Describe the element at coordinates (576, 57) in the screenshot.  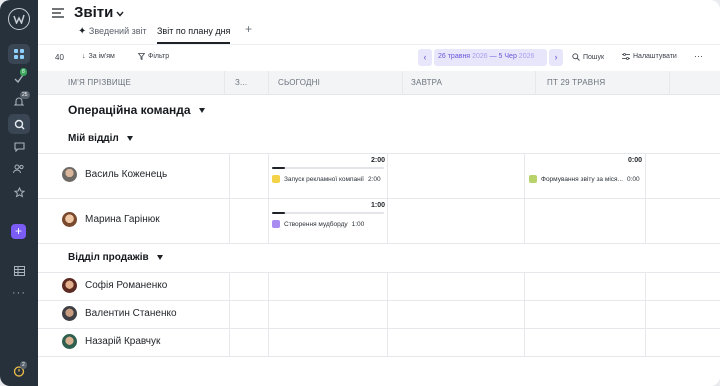
I see `search-icon` at that location.